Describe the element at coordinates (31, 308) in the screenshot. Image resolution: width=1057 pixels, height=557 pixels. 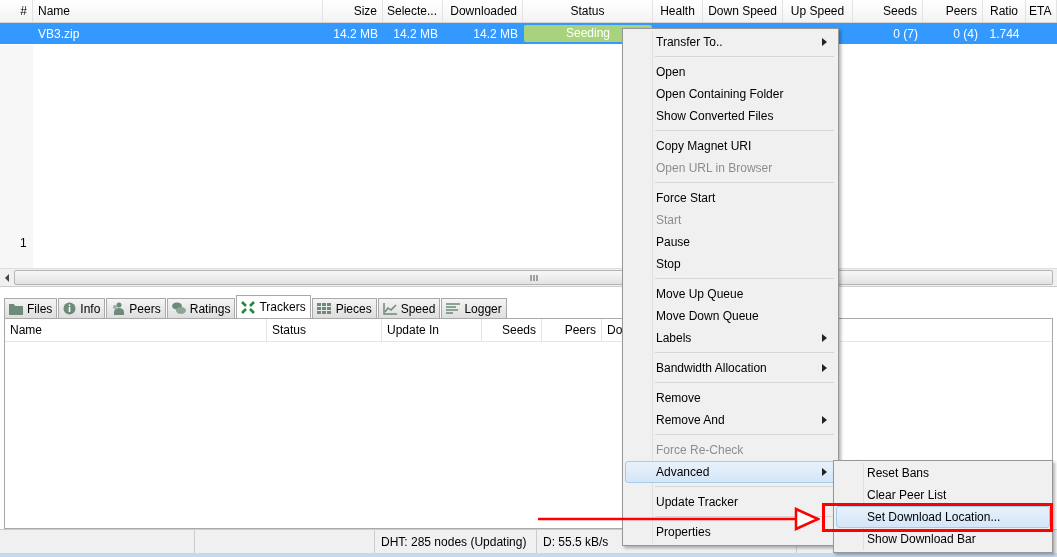
I see `tab: Files` at that location.